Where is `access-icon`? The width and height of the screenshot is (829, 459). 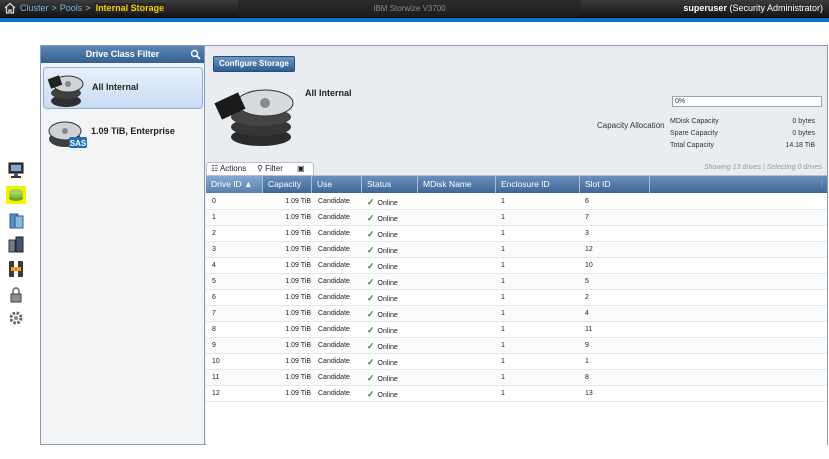
access-icon is located at coordinates (16, 295).